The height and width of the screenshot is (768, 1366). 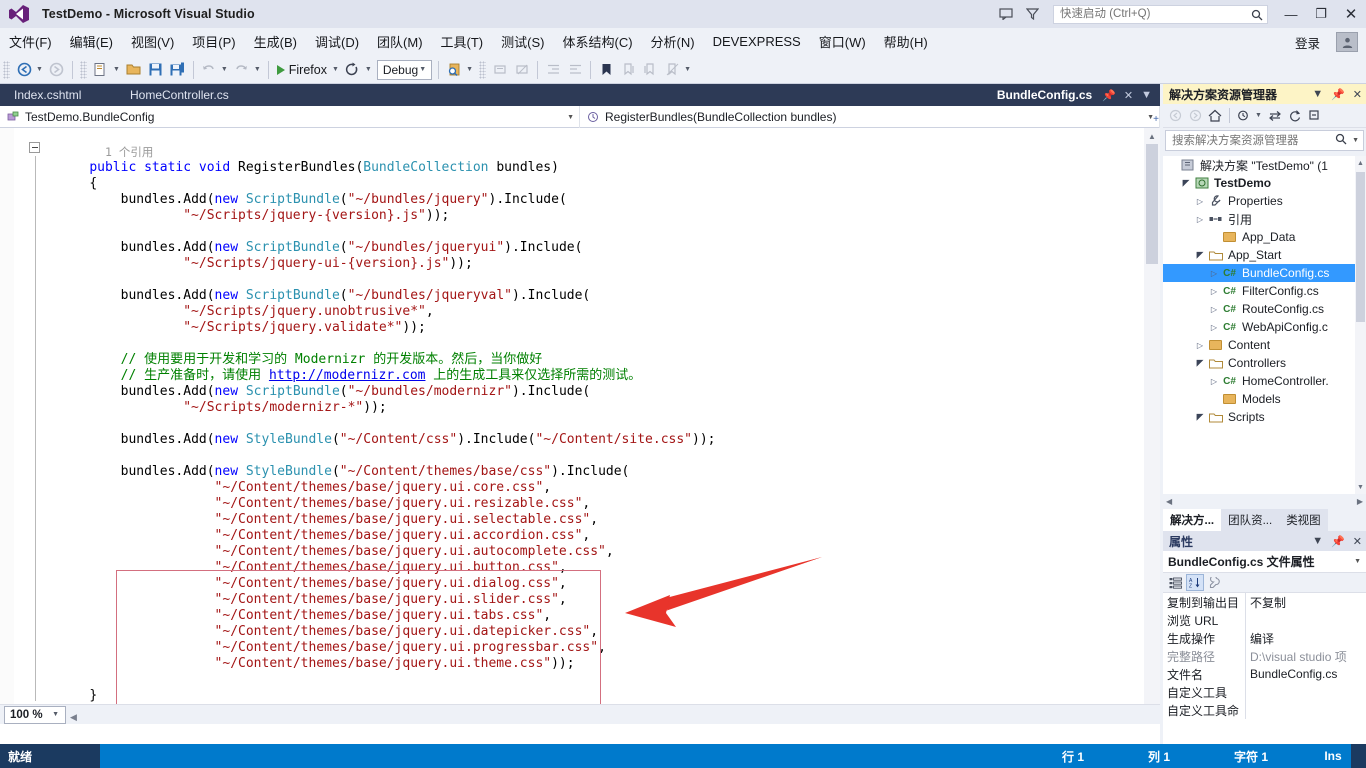 I want to click on menu-item-window: 窗口(W), so click(x=842, y=42).